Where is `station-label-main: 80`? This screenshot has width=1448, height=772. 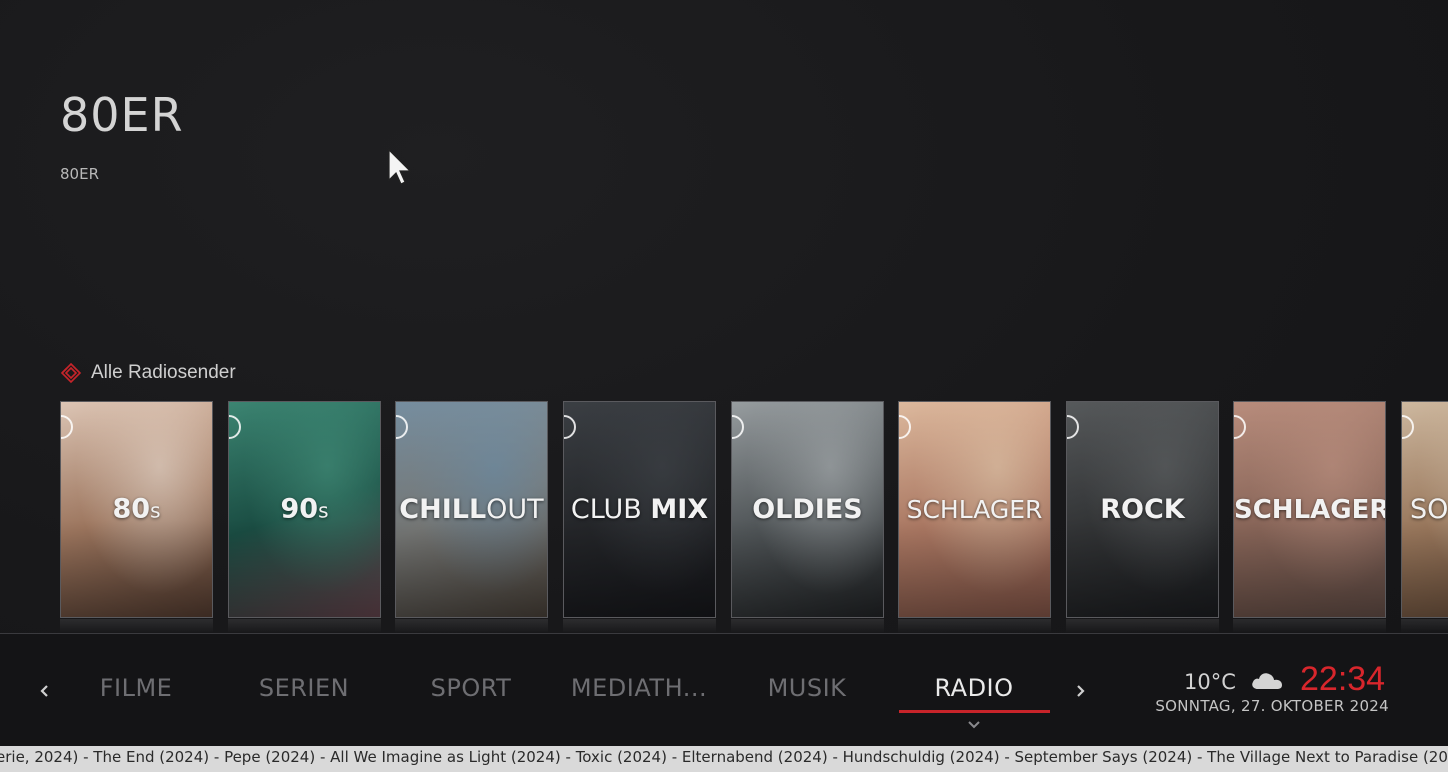 station-label-main: 80 is located at coordinates (131, 508).